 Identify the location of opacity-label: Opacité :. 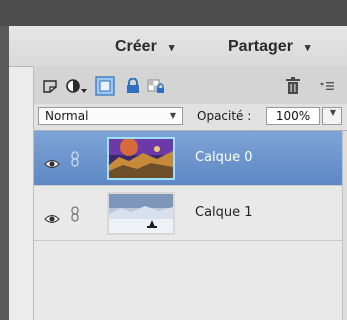
(224, 116).